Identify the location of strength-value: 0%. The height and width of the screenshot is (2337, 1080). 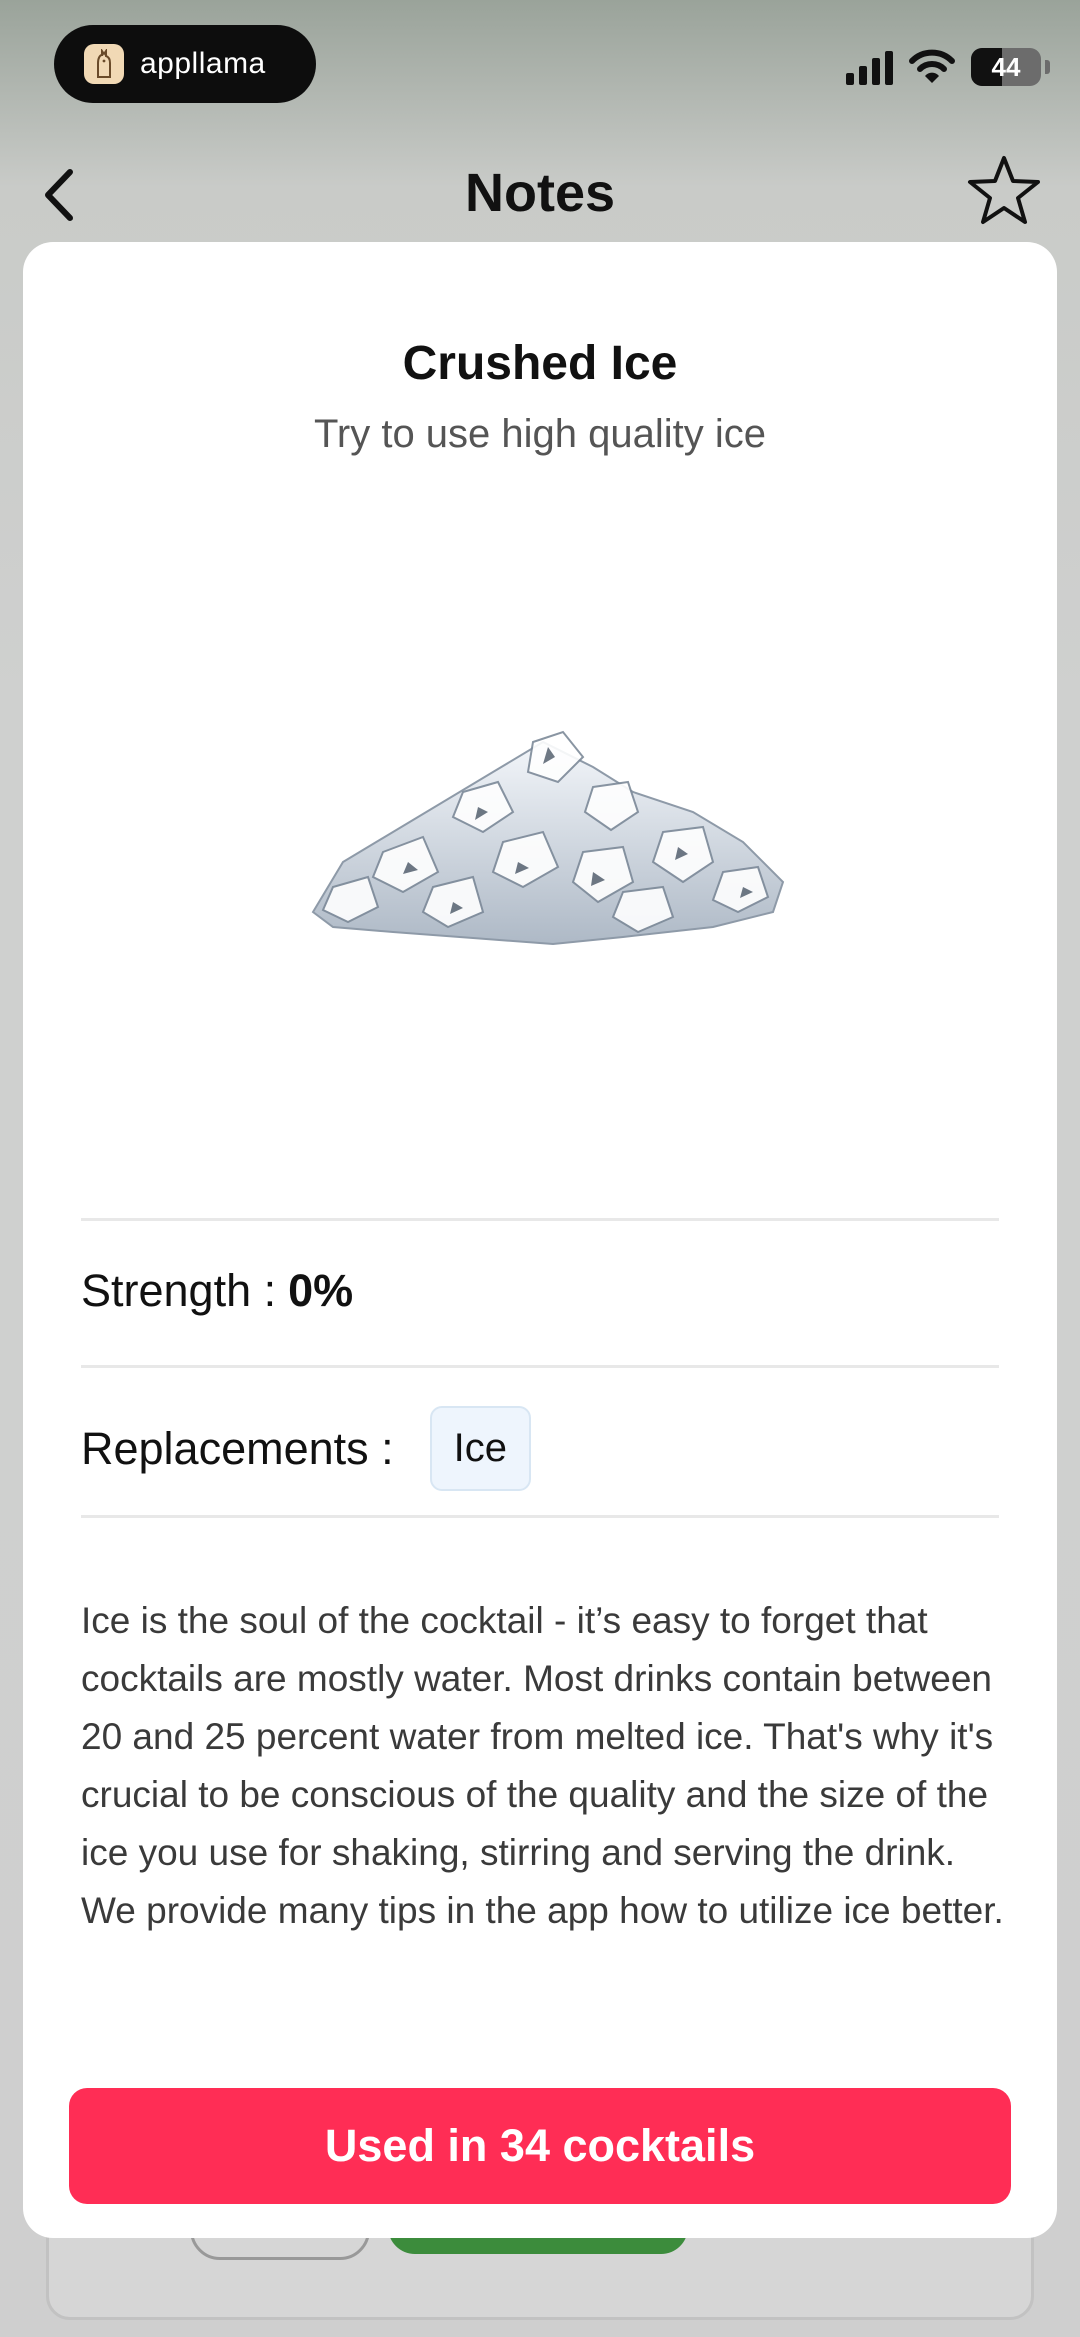
(321, 1290).